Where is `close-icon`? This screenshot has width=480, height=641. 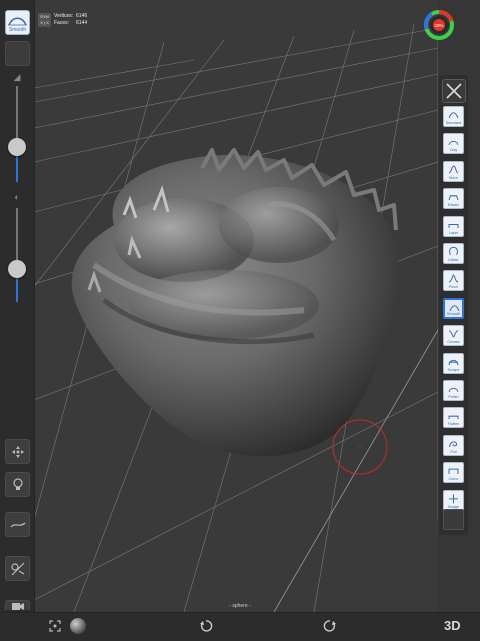
close-icon is located at coordinates (454, 91).